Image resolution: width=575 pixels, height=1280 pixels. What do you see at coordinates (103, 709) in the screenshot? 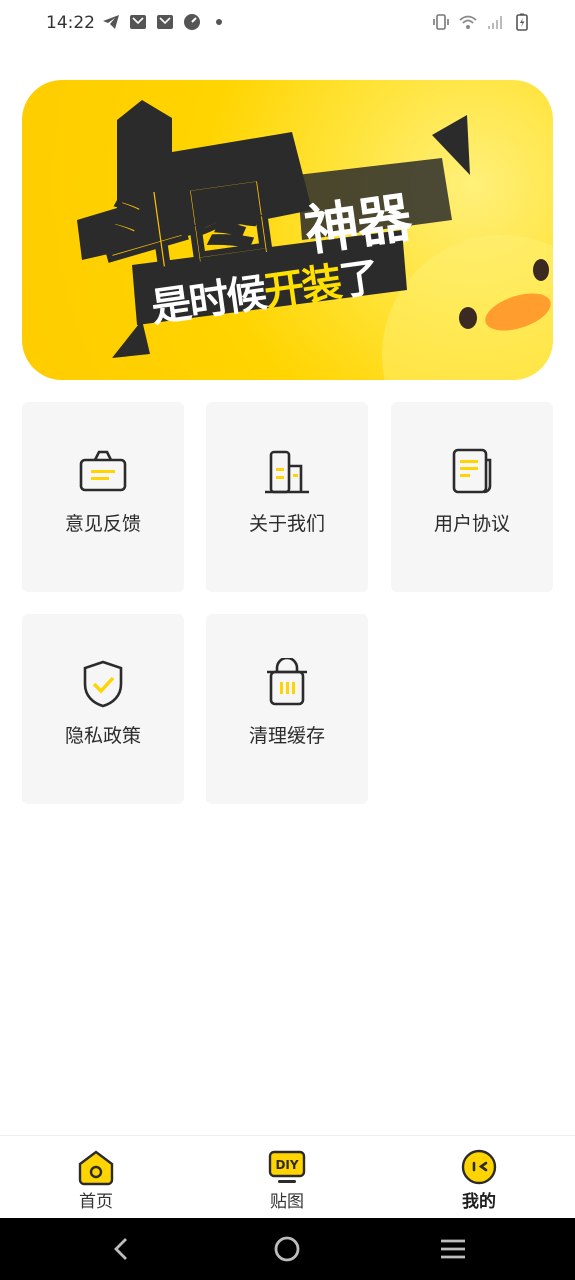
I see `menu-item-privacy-policy: 隐私政策` at bounding box center [103, 709].